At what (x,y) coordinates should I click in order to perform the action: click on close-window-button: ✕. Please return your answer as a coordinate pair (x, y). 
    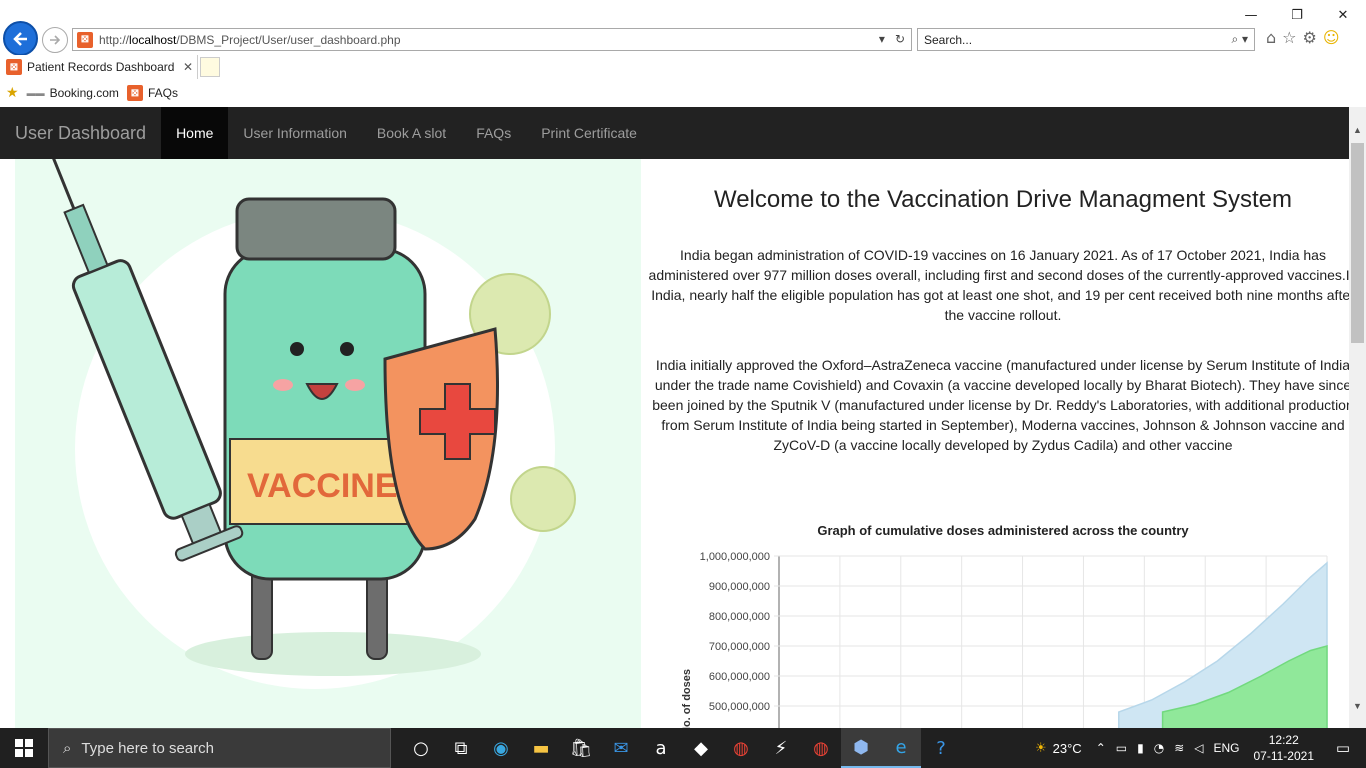
    Looking at the image, I should click on (1343, 15).